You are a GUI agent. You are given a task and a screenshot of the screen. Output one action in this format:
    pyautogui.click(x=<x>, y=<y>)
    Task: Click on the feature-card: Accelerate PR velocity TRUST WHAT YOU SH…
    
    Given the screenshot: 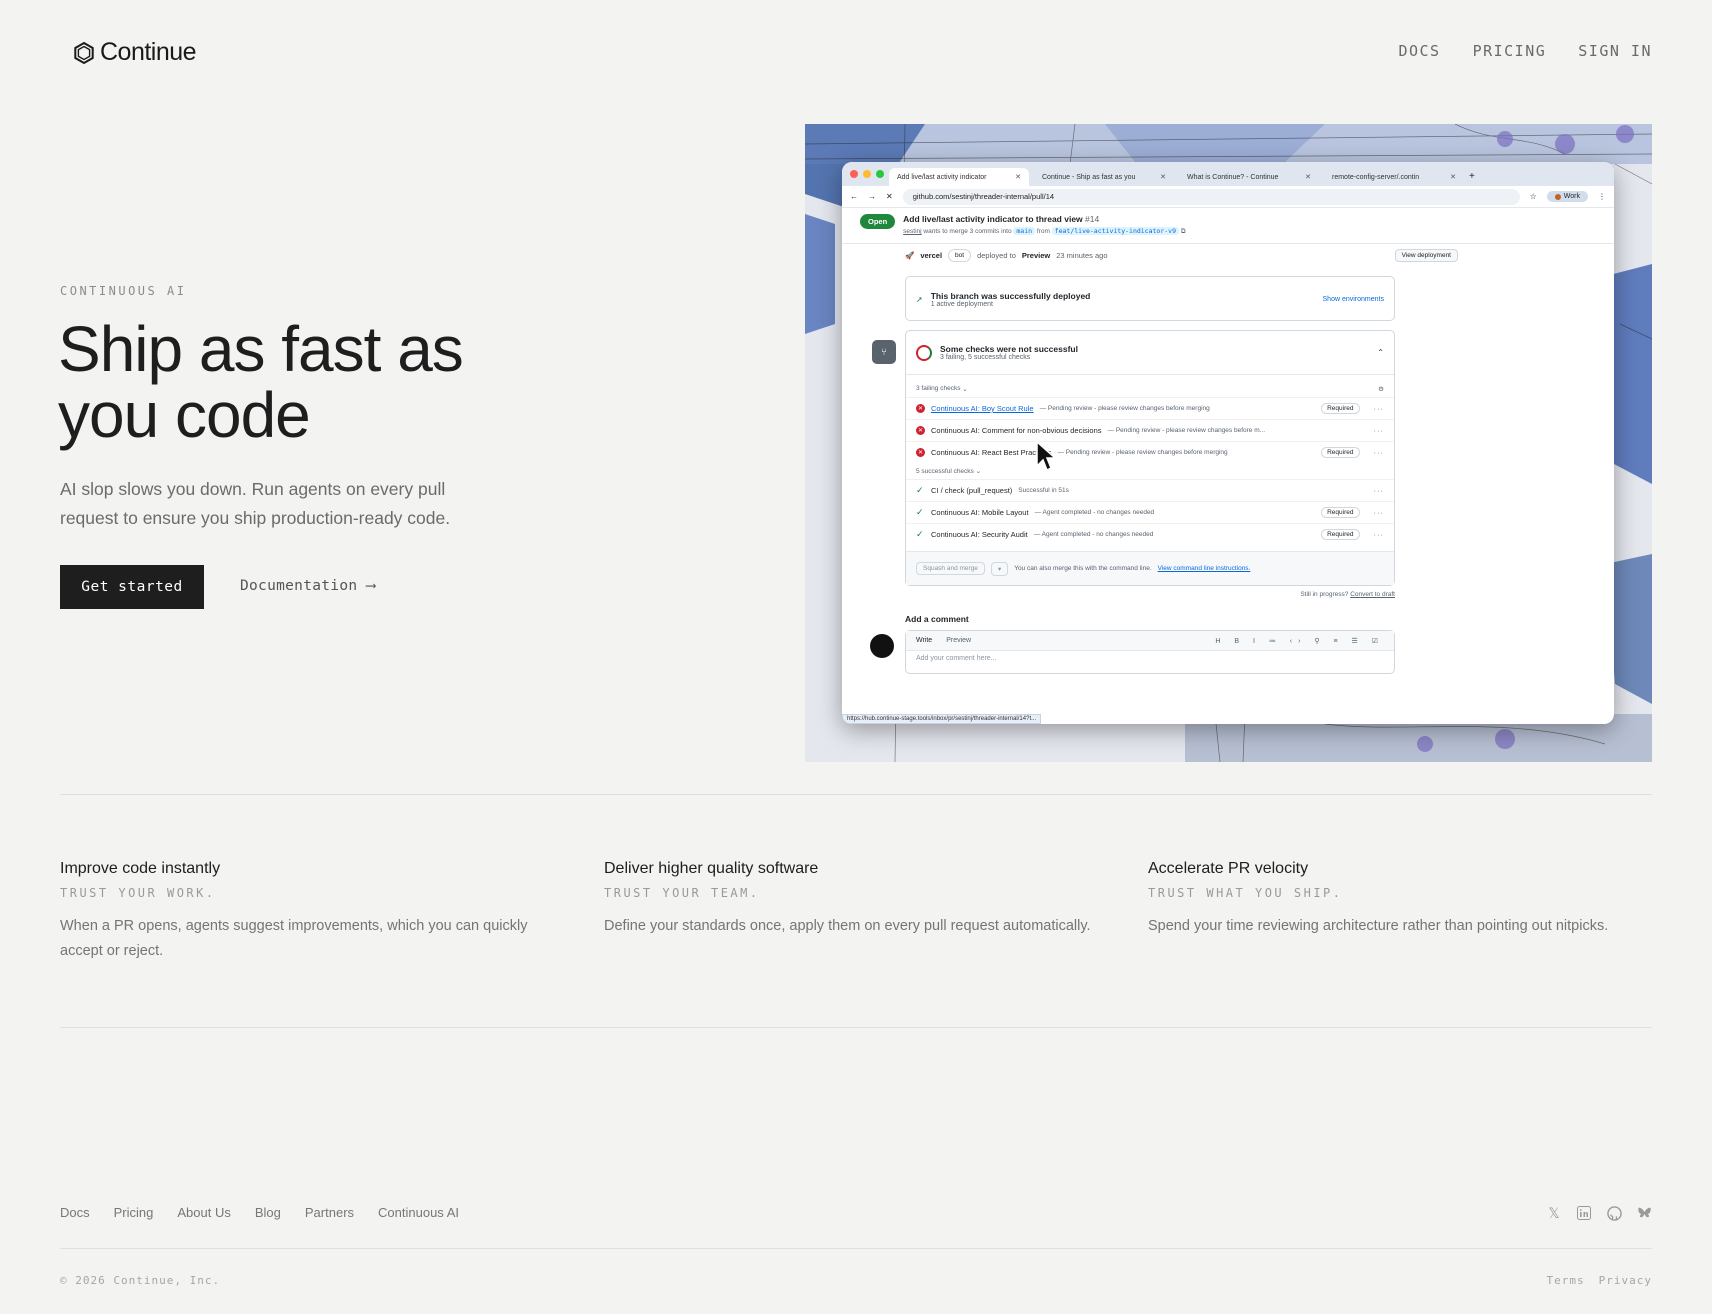 What is the action you would take?
    pyautogui.click(x=1403, y=899)
    